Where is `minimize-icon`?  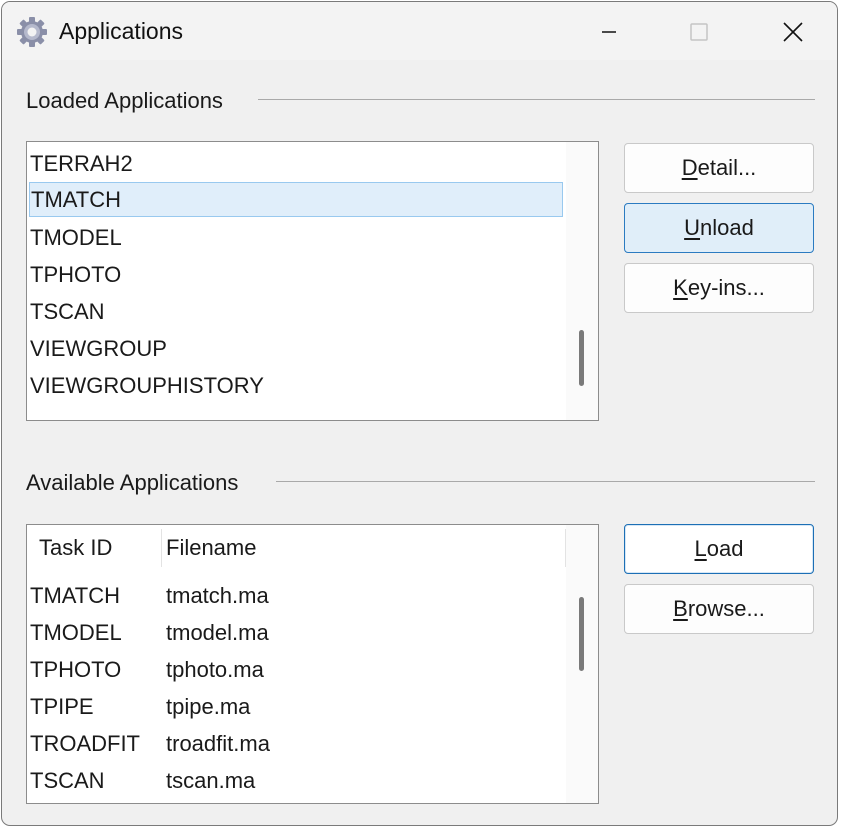 minimize-icon is located at coordinates (609, 32).